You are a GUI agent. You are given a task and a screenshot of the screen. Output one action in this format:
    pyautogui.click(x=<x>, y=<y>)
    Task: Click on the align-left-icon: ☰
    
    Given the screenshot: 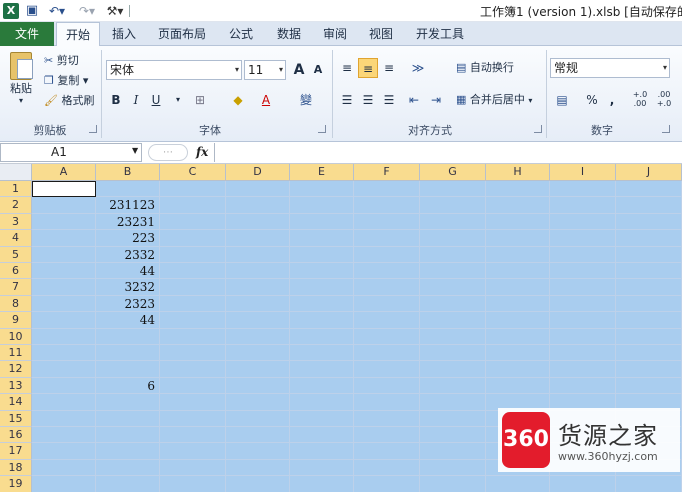 What is the action you would take?
    pyautogui.click(x=347, y=100)
    